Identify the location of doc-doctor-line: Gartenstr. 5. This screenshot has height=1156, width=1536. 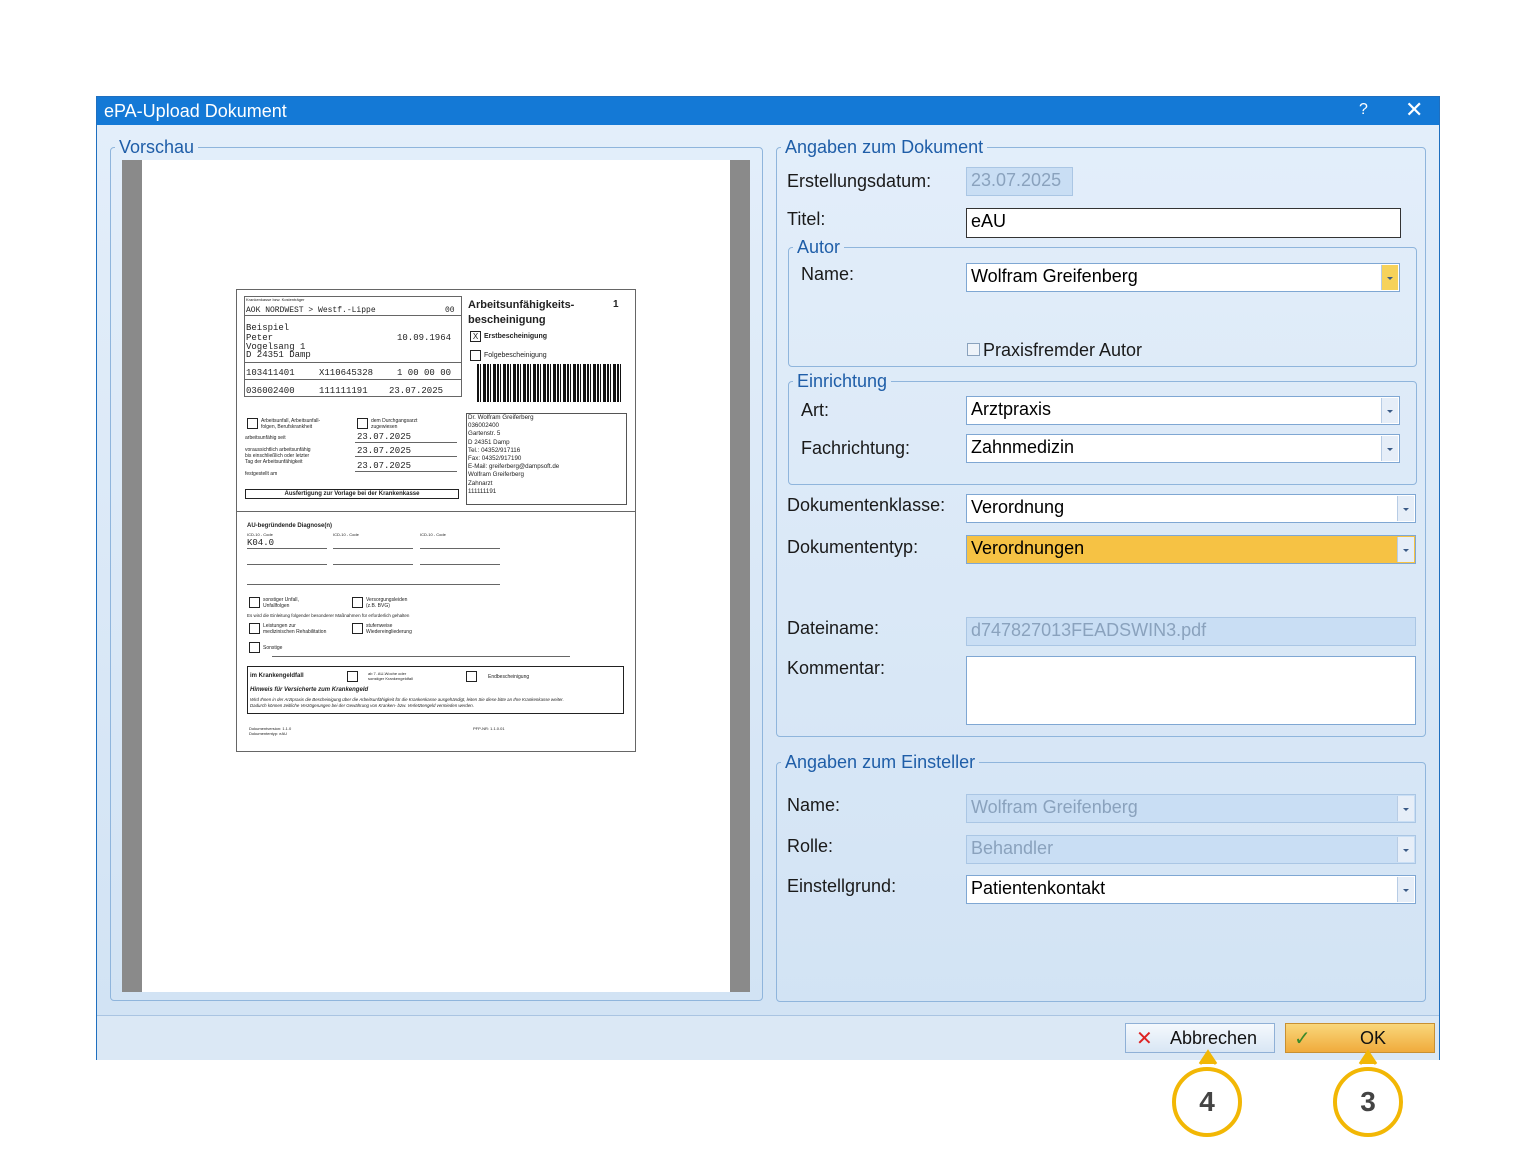
(484, 434).